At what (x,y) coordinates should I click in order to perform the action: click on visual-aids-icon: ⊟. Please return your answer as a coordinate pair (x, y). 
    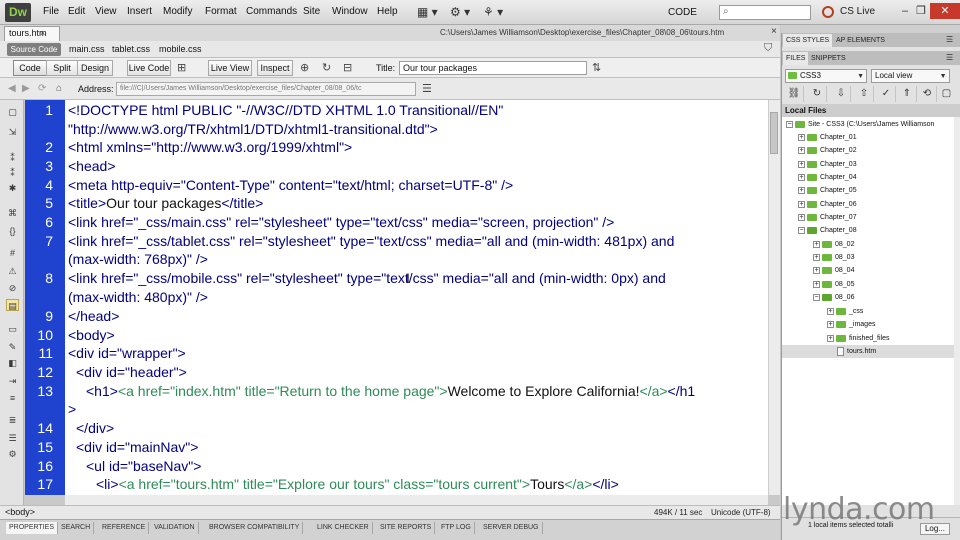
    Looking at the image, I should click on (347, 67).